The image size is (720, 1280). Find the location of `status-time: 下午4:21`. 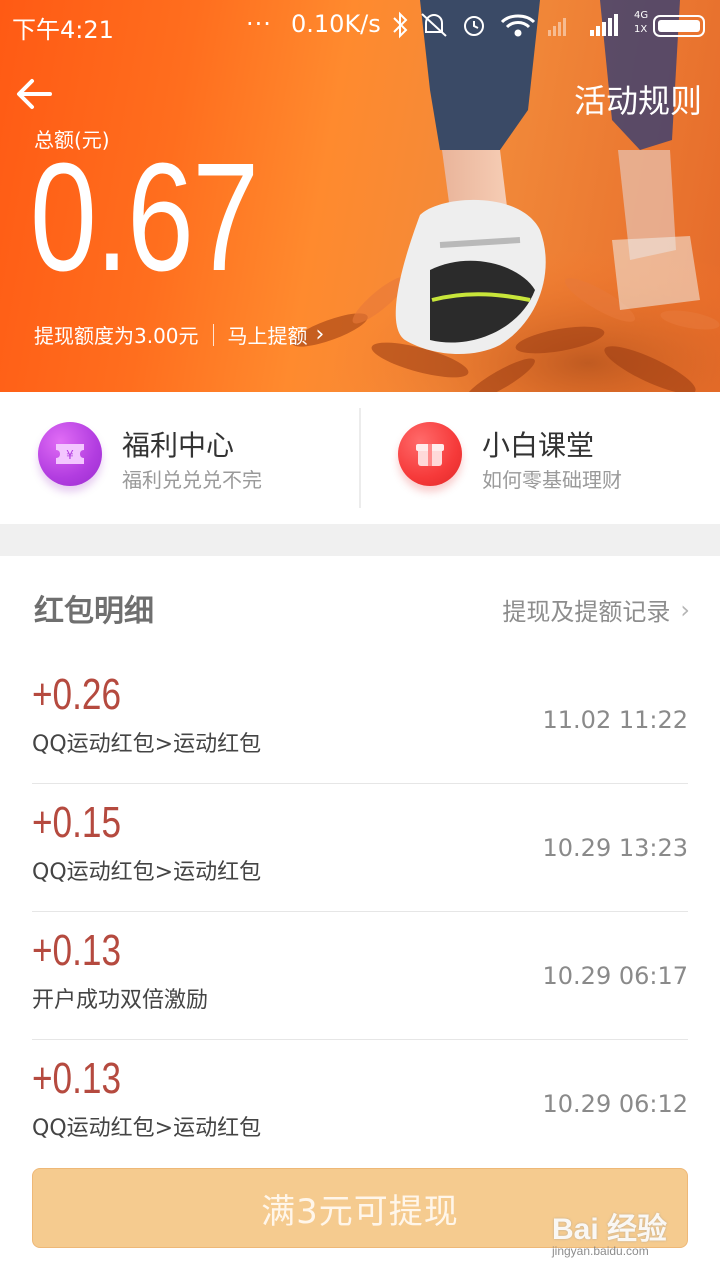

status-time: 下午4:21 is located at coordinates (63, 30).